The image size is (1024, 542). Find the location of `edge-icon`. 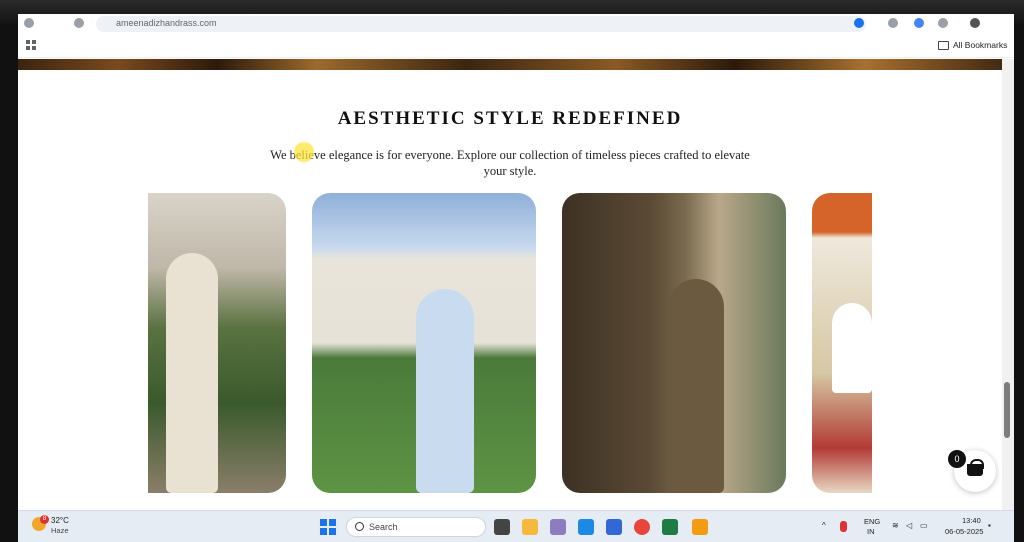

edge-icon is located at coordinates (586, 527).